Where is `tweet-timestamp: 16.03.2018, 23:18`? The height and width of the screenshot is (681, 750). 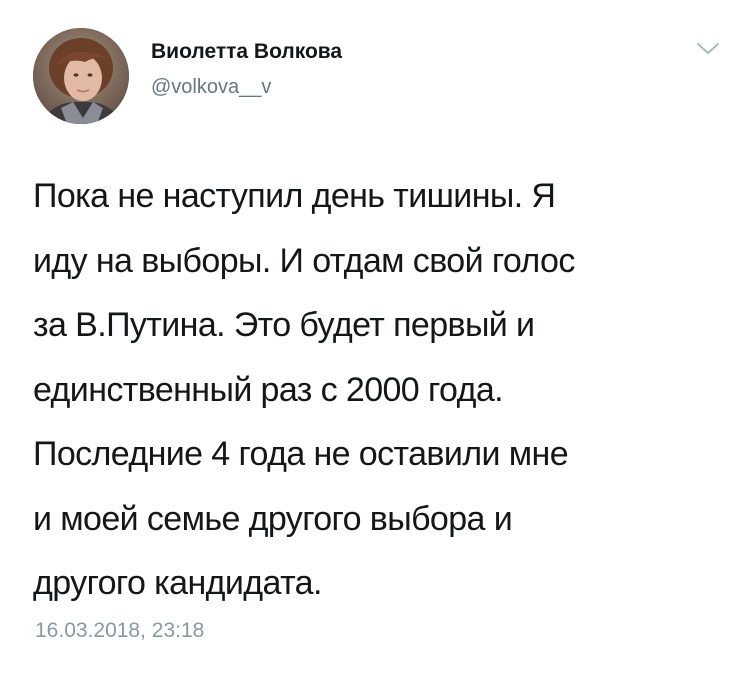
tweet-timestamp: 16.03.2018, 23:18 is located at coordinates (119, 631).